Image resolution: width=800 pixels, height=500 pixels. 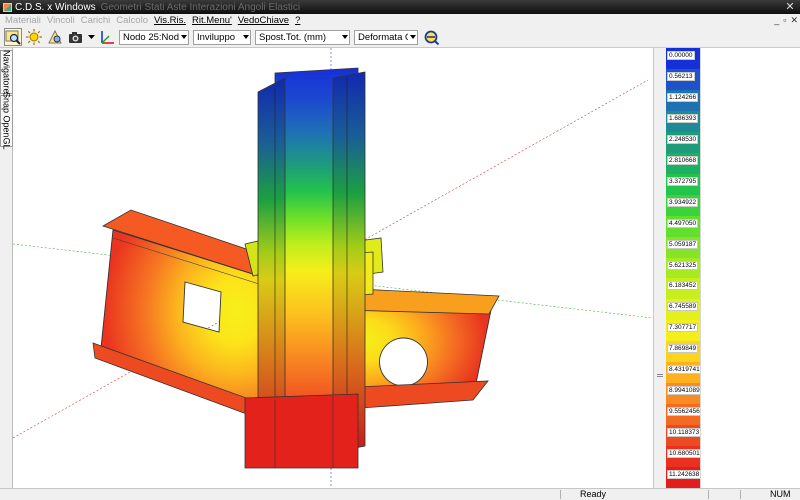 I want to click on light-button, so click(x=34, y=37).